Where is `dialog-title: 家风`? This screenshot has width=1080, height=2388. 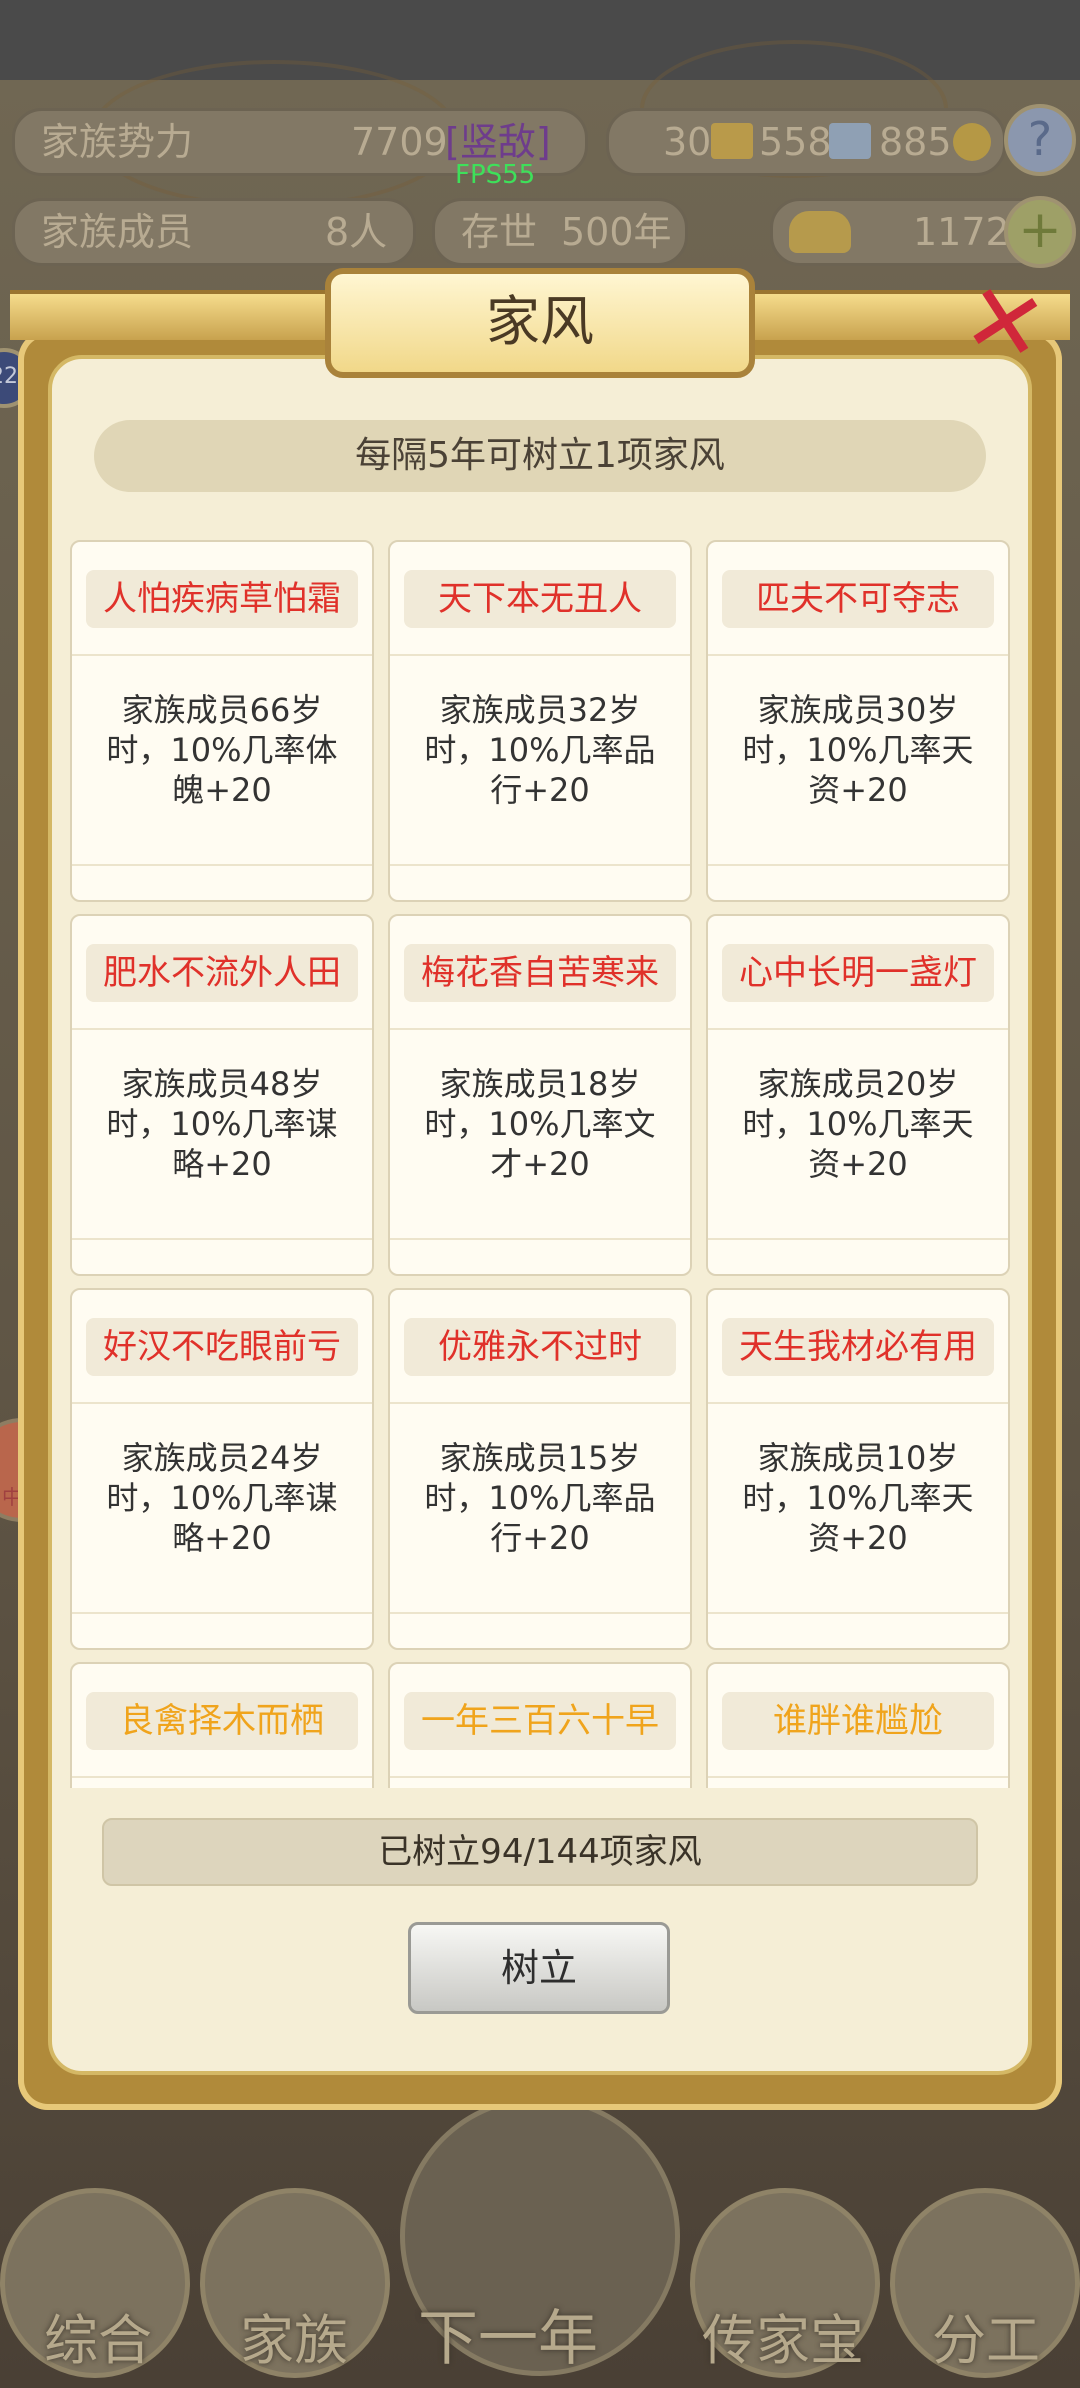
dialog-title: 家风 is located at coordinates (540, 323).